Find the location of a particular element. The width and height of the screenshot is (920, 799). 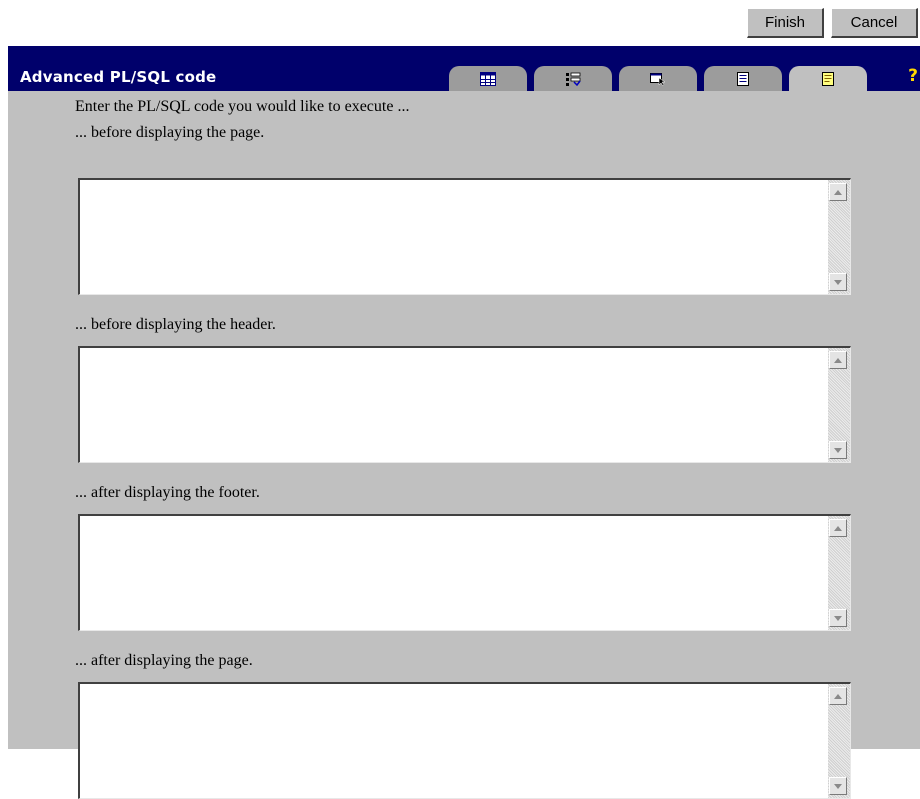

code-page-icon is located at coordinates (828, 79).